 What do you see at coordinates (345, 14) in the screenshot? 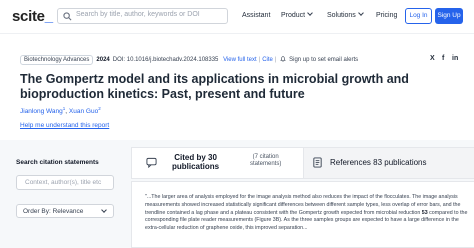
I see `nav-solutions: Solutions` at bounding box center [345, 14].